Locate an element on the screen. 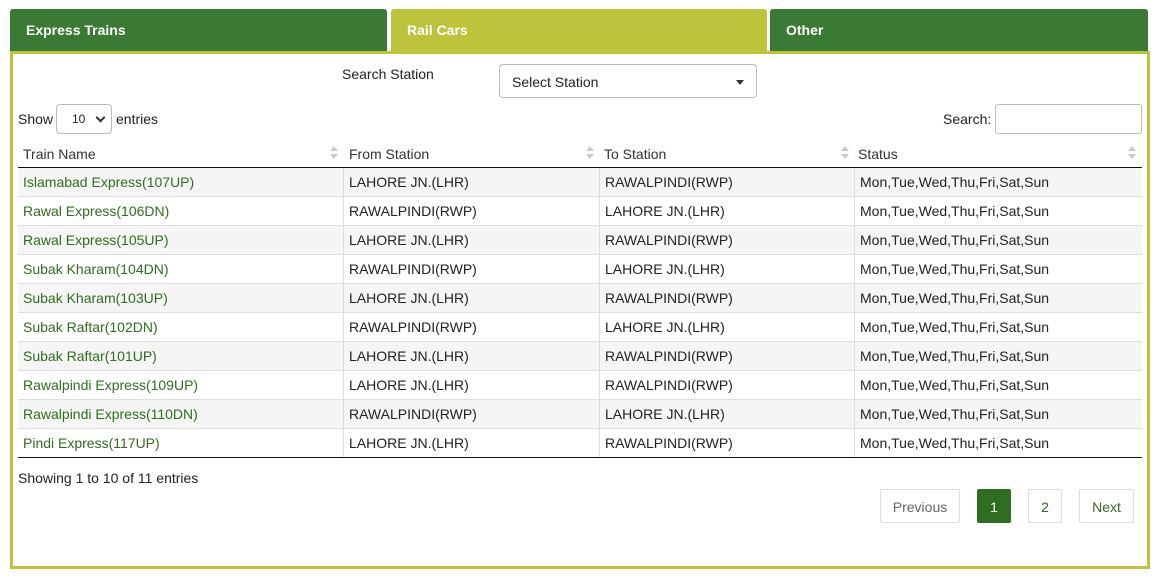  train-name-link: Rawal Express(106DN) is located at coordinates (181, 211).